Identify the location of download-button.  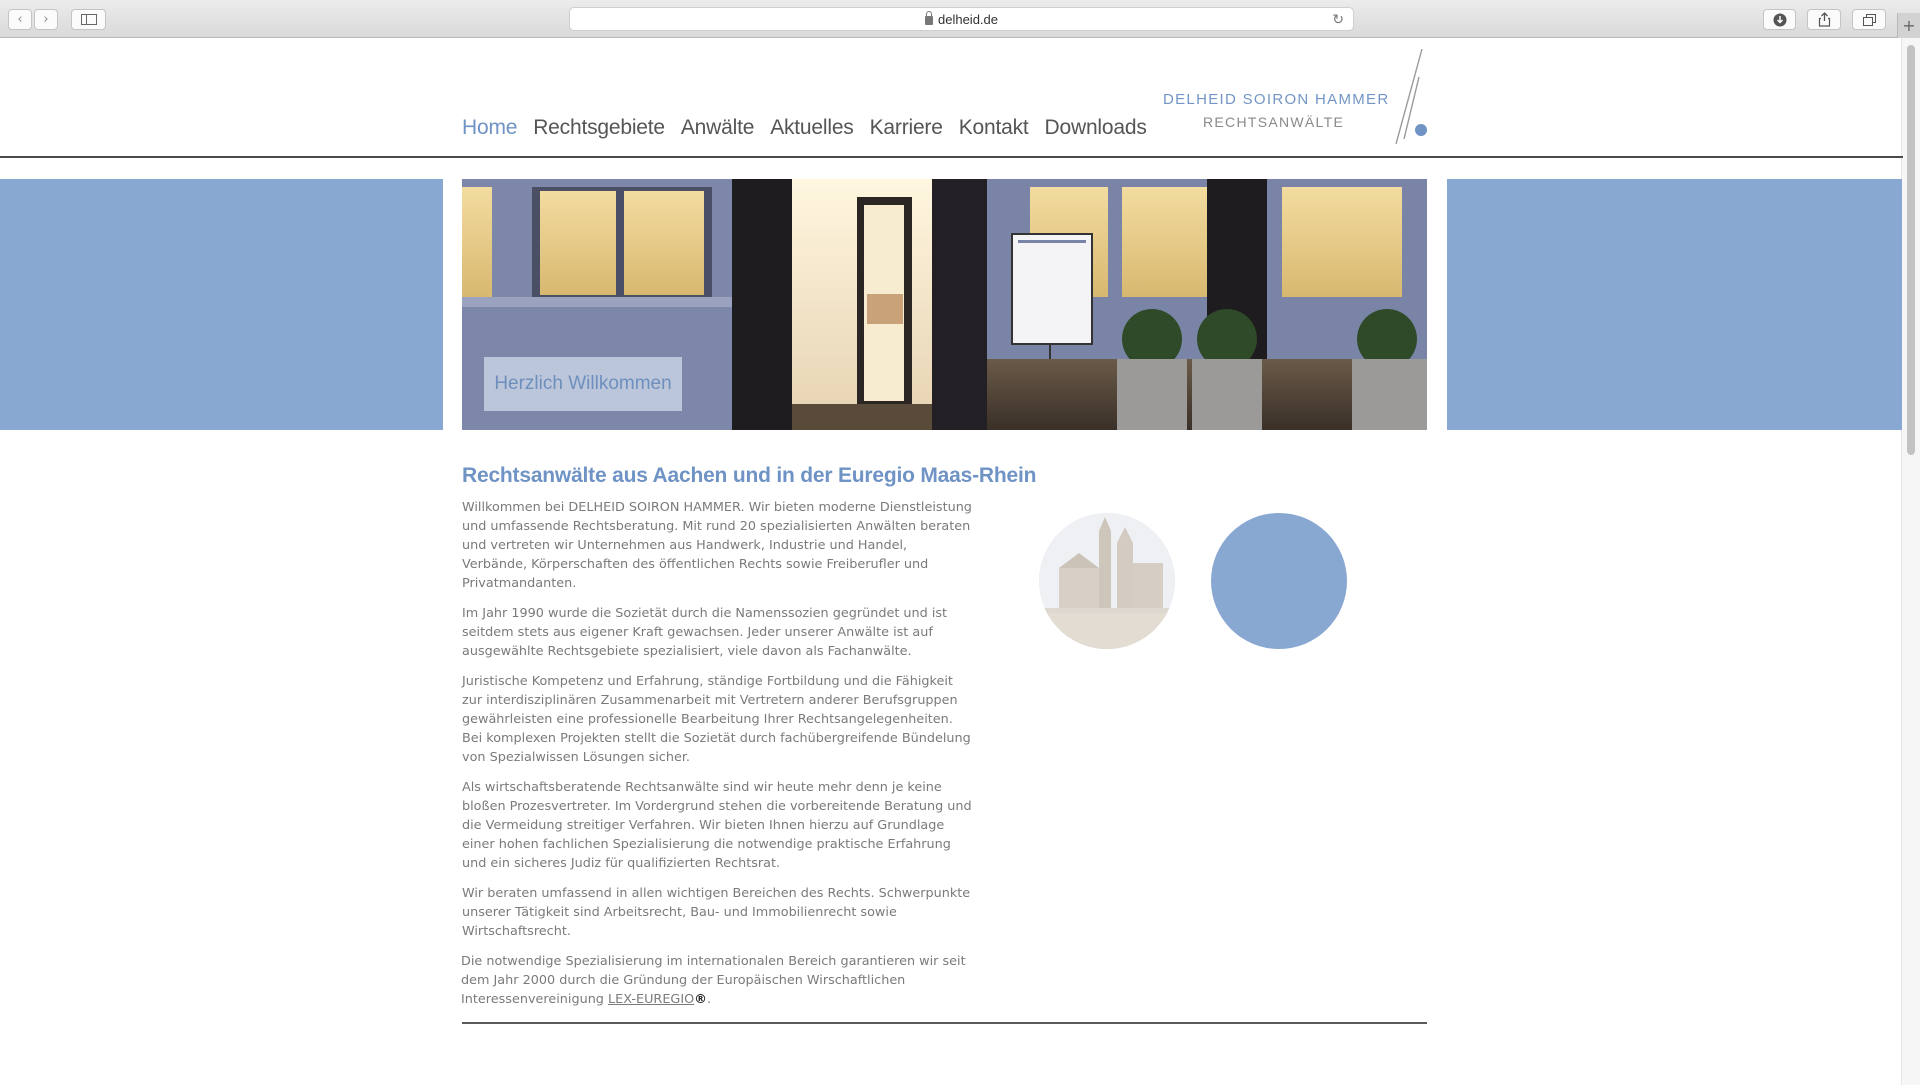
(1779, 19).